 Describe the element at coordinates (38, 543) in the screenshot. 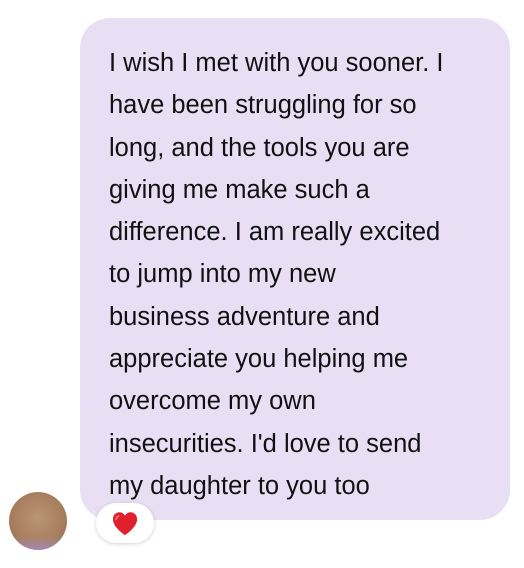

I see `avatar-shade` at that location.